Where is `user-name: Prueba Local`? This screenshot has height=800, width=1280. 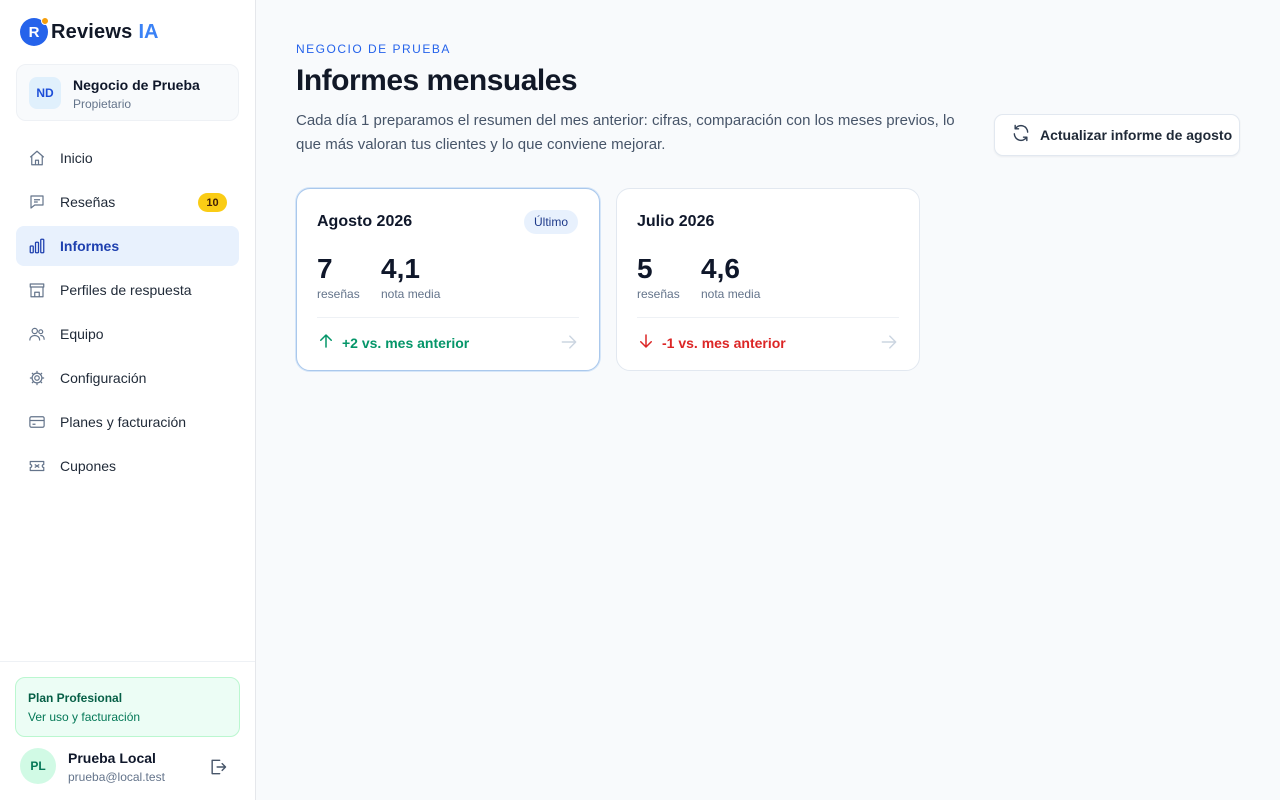
user-name: Prueba Local is located at coordinates (112, 758).